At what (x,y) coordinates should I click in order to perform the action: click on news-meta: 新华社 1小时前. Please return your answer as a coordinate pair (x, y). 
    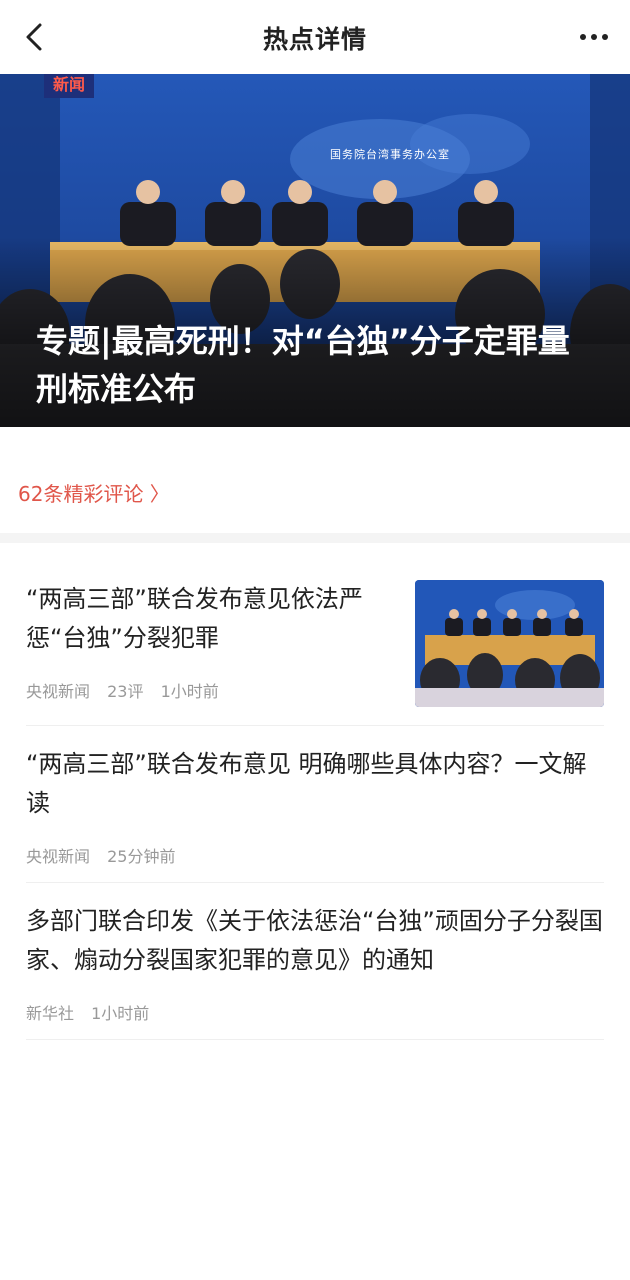
    Looking at the image, I should click on (315, 1012).